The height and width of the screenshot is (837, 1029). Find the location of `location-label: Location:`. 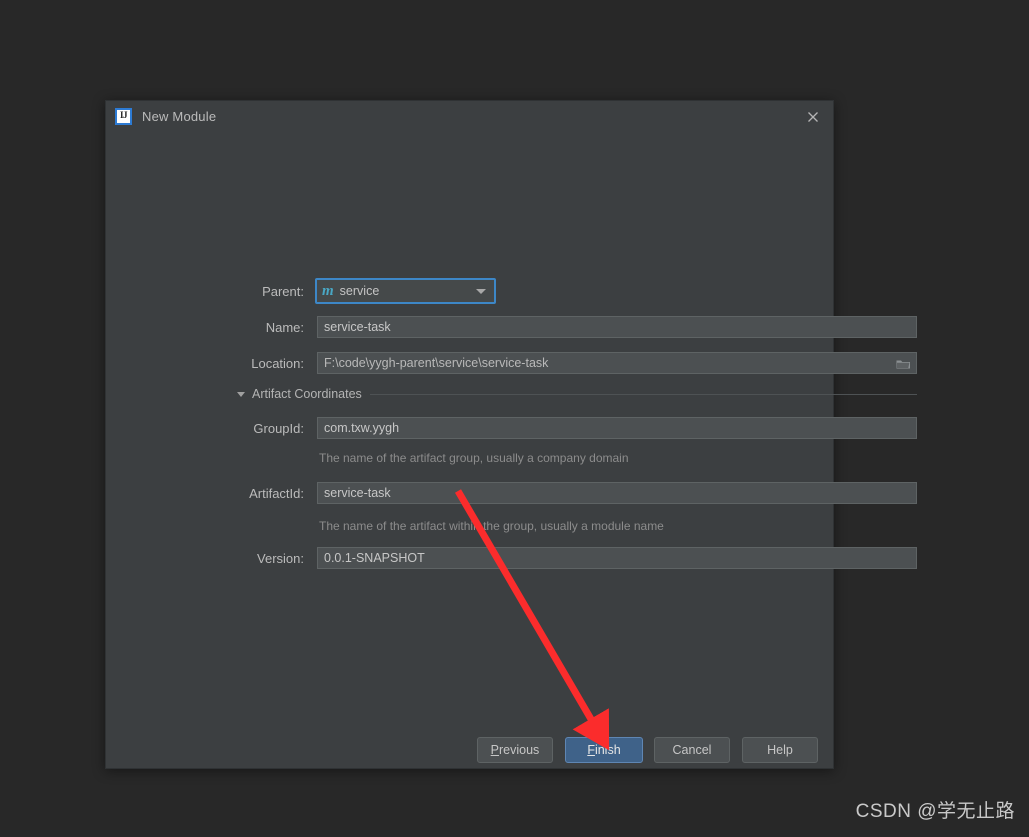

location-label: Location: is located at coordinates (277, 363).